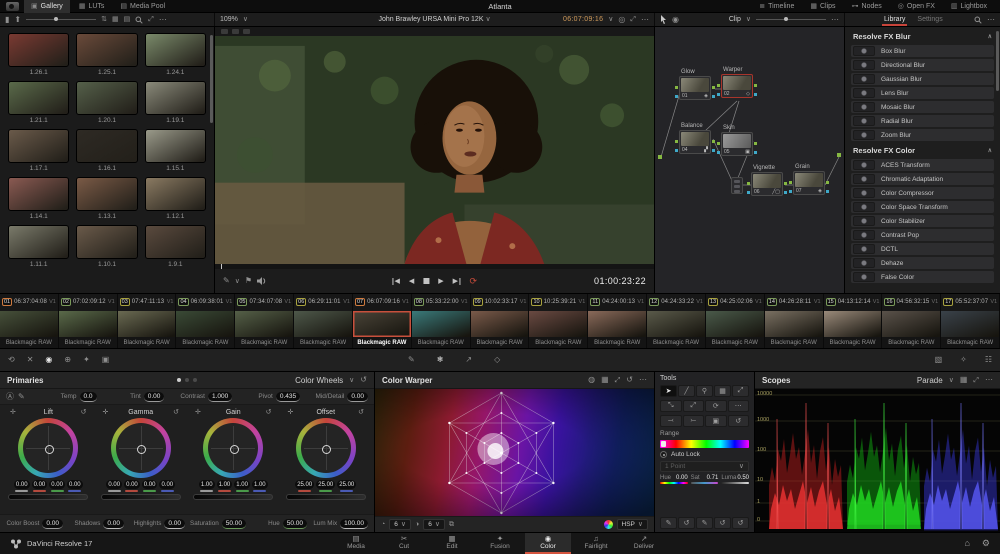  Describe the element at coordinates (618, 380) in the screenshot. I see `warper-expand-icon: ⤢` at that location.